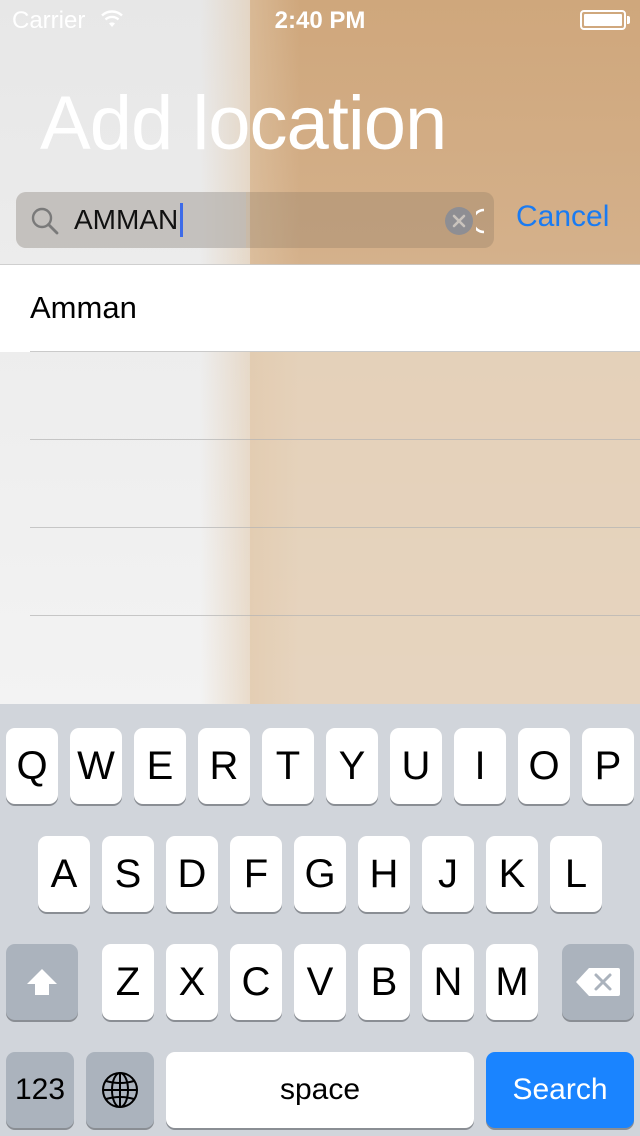  Describe the element at coordinates (256, 874) in the screenshot. I see `key-f: F` at that location.